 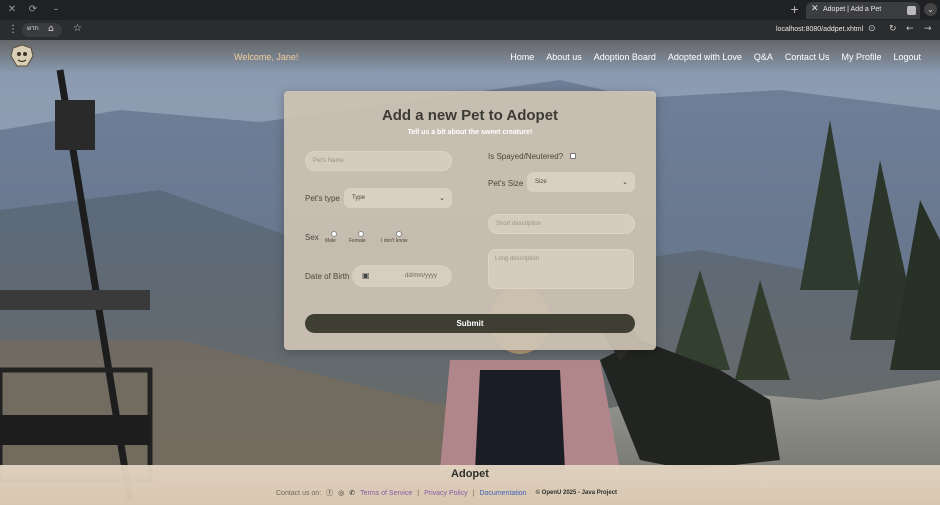 I want to click on reload-icon: ⟳, so click(x=33, y=10).